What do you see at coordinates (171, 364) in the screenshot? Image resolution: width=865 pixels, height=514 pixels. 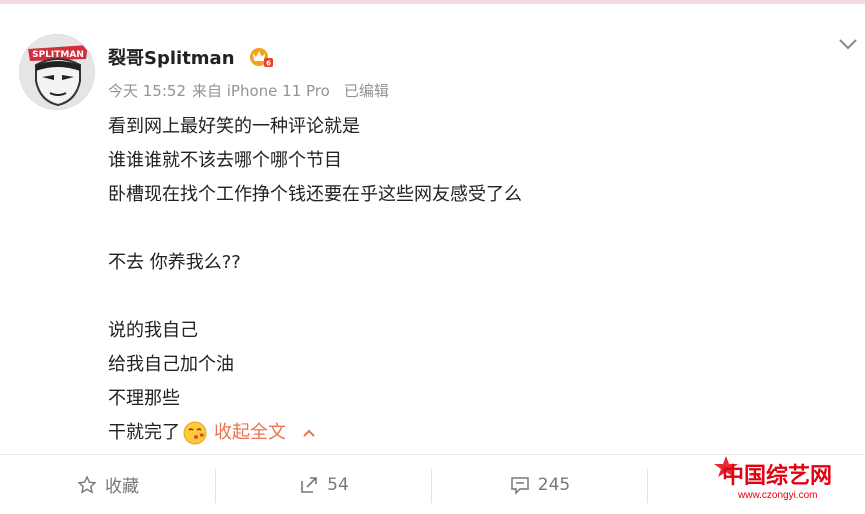 I see `content-line: 给我自己加个油` at bounding box center [171, 364].